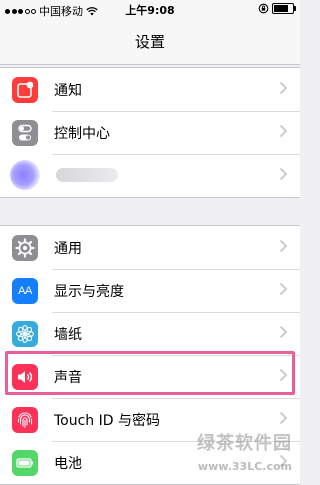 The width and height of the screenshot is (320, 485). Describe the element at coordinates (25, 90) in the screenshot. I see `notifications-icon` at that location.